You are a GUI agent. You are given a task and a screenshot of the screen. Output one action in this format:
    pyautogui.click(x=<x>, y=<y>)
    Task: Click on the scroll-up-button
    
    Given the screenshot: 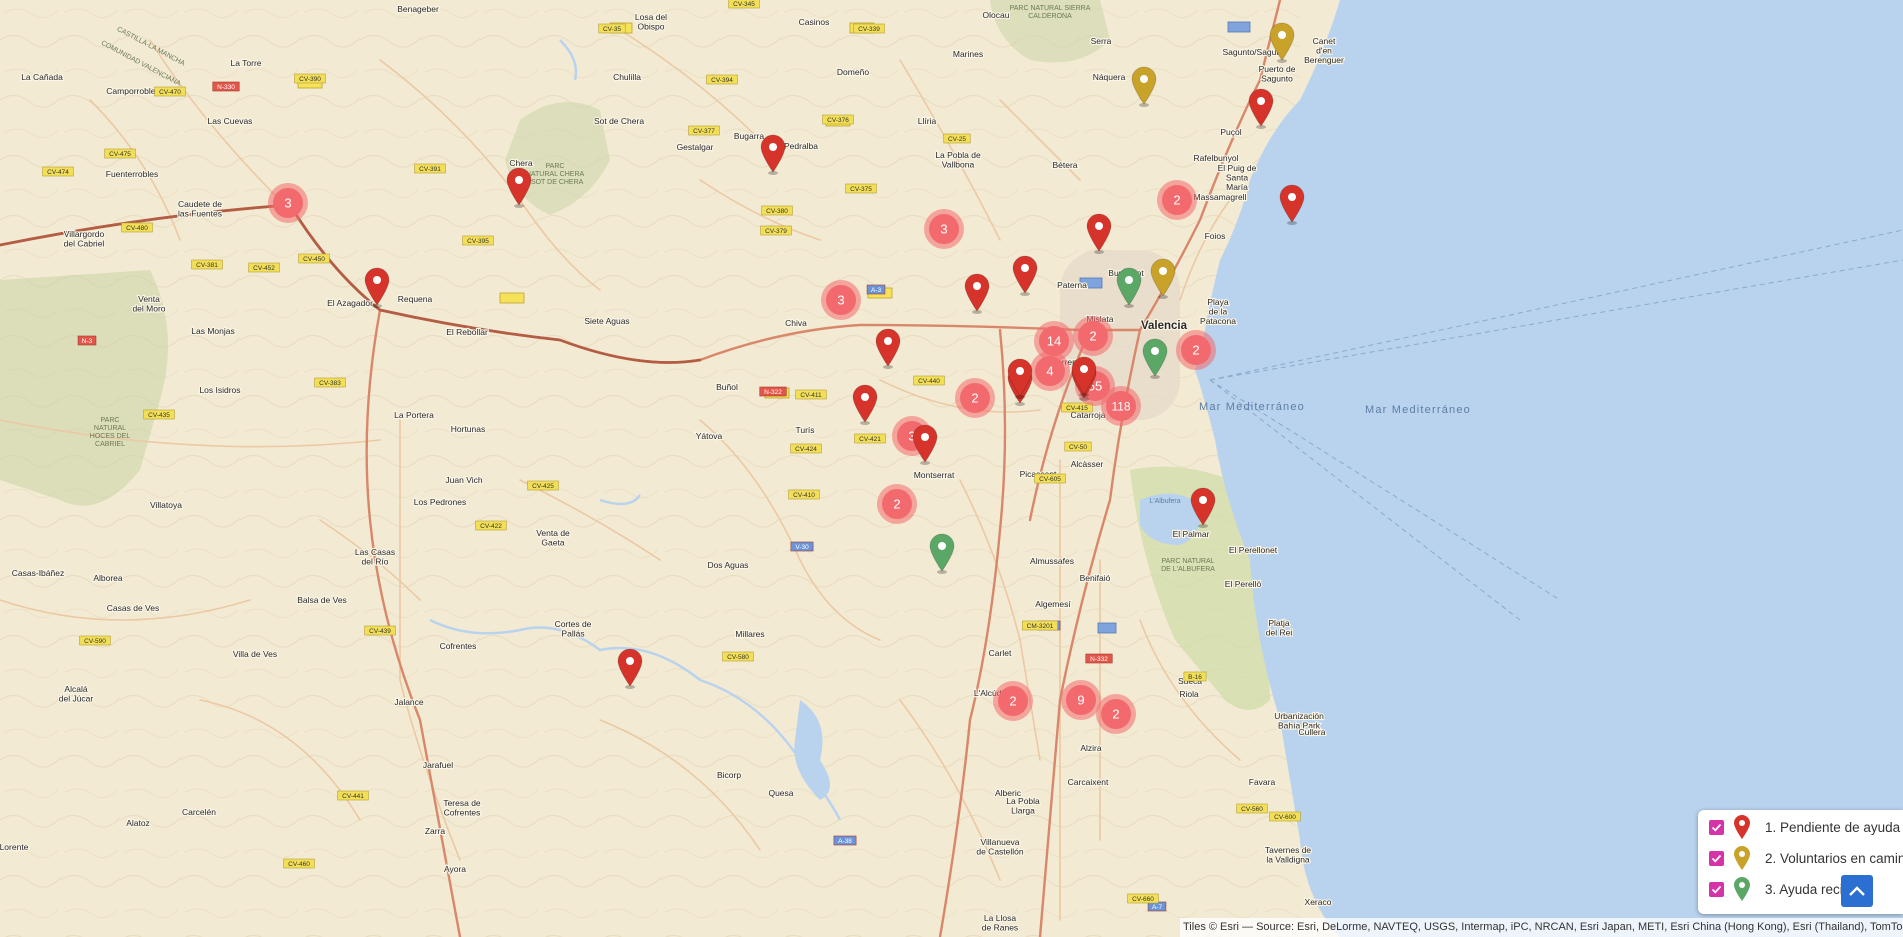 What is the action you would take?
    pyautogui.click(x=1857, y=891)
    